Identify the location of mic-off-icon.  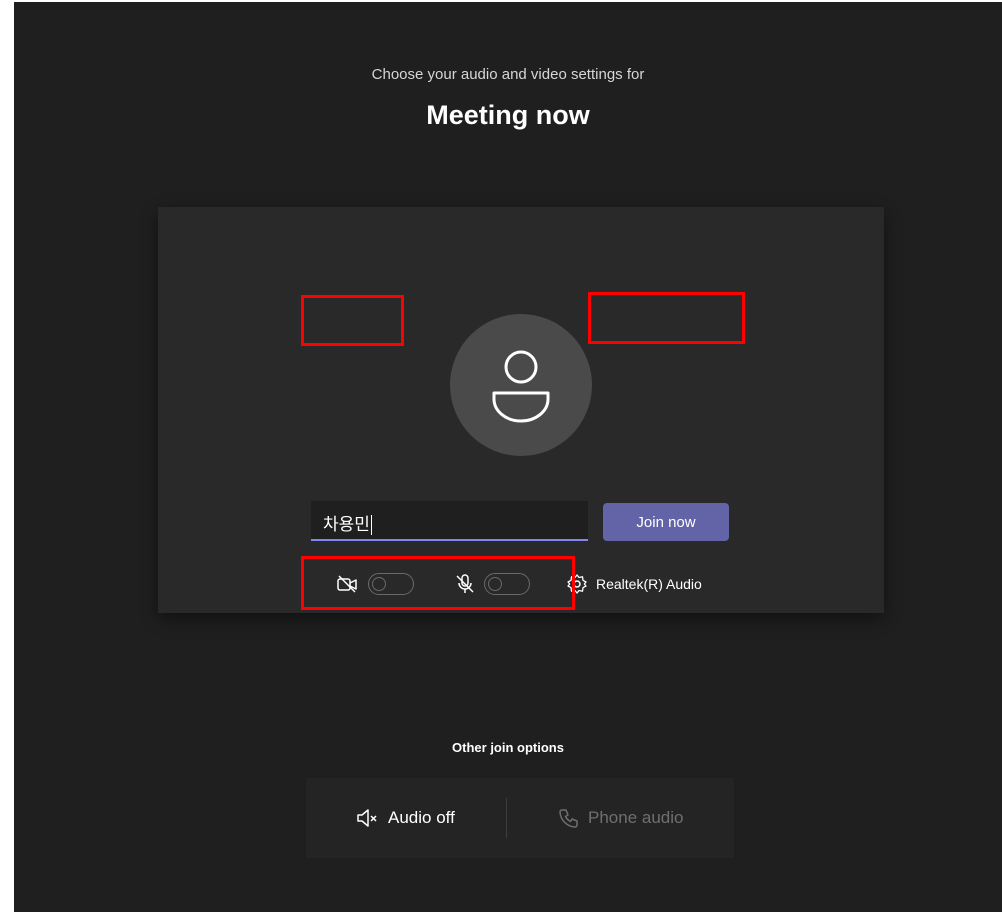
(465, 583).